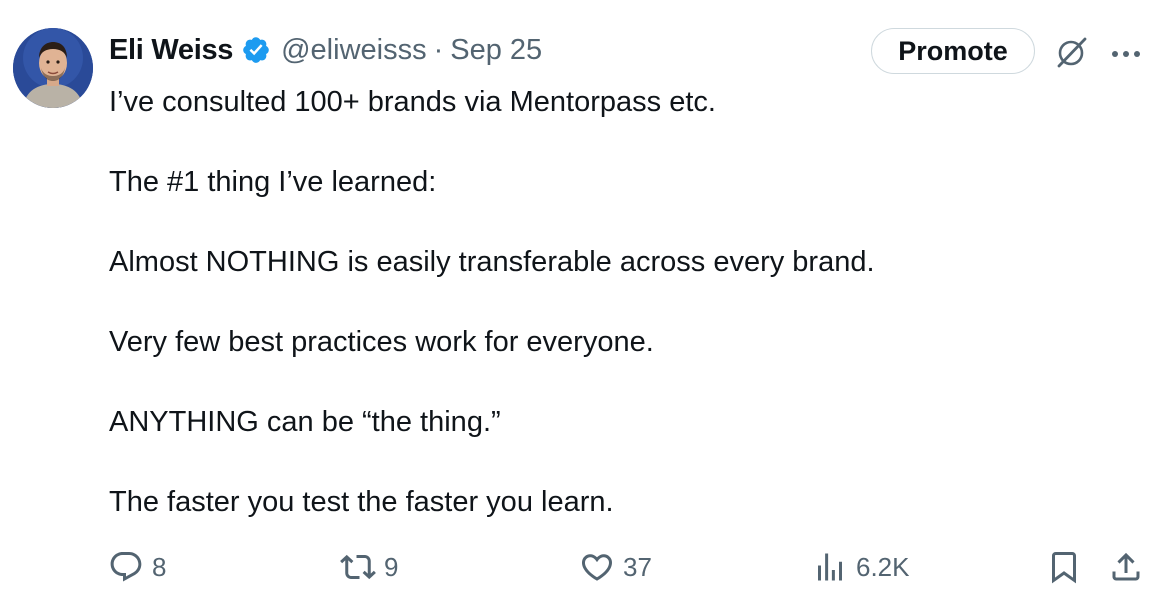 Image resolution: width=1164 pixels, height=608 pixels. I want to click on tweet-date: Sep 25, so click(496, 50).